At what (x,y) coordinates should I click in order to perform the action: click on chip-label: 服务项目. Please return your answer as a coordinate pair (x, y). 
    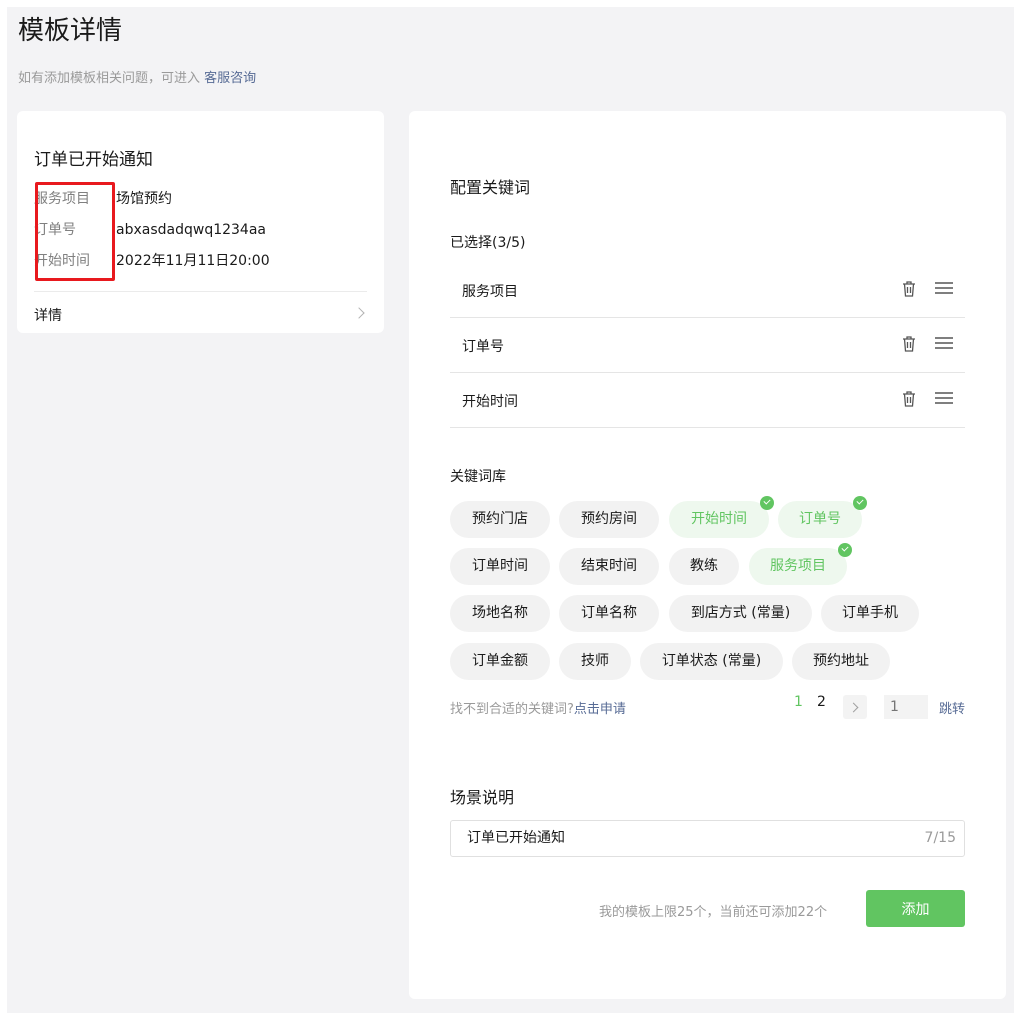
    Looking at the image, I should click on (798, 566).